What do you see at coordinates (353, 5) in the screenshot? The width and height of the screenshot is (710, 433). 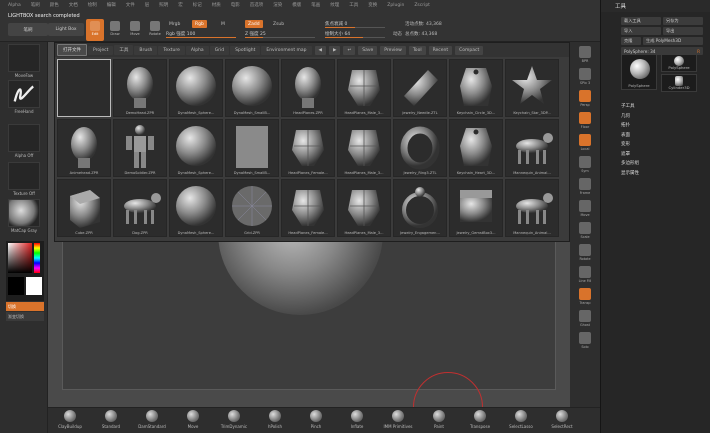 I see `menu-item: 工具` at bounding box center [353, 5].